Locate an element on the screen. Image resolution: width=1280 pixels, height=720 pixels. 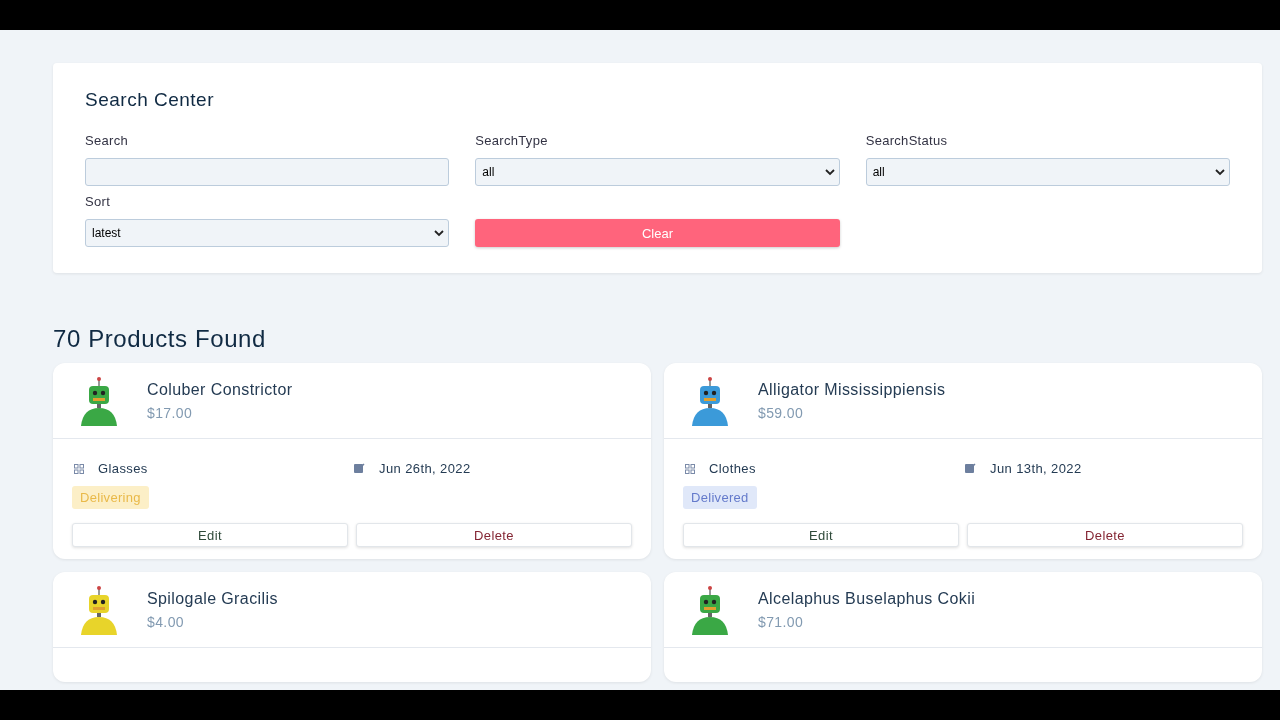
product-price: $4.00 is located at coordinates (166, 622).